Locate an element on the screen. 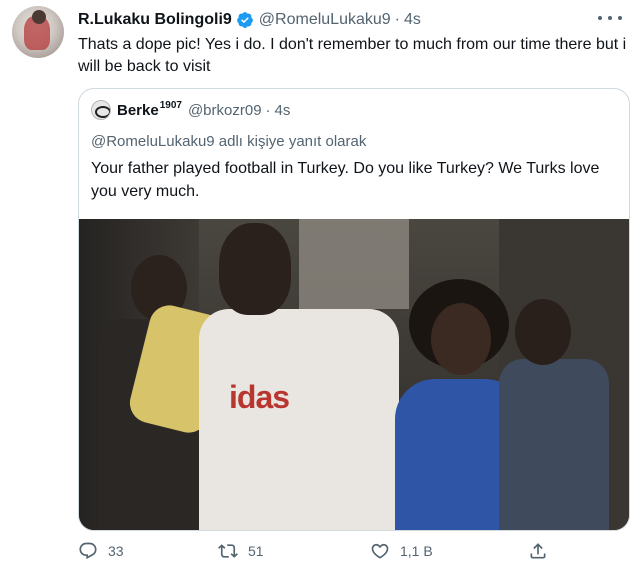 The height and width of the screenshot is (575, 640). quoted-handle: @brkozr09 is located at coordinates (224, 110).